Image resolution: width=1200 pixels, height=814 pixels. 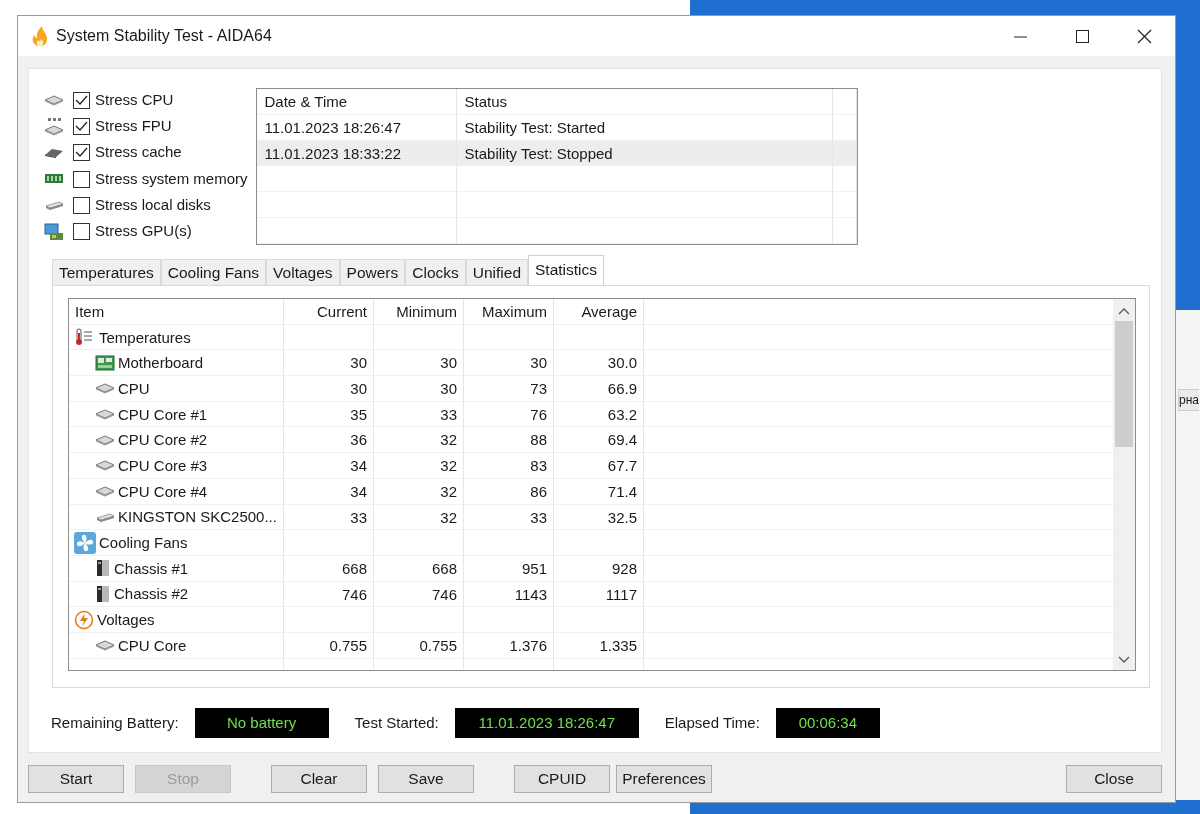 What do you see at coordinates (426, 779) in the screenshot?
I see `button: Save` at bounding box center [426, 779].